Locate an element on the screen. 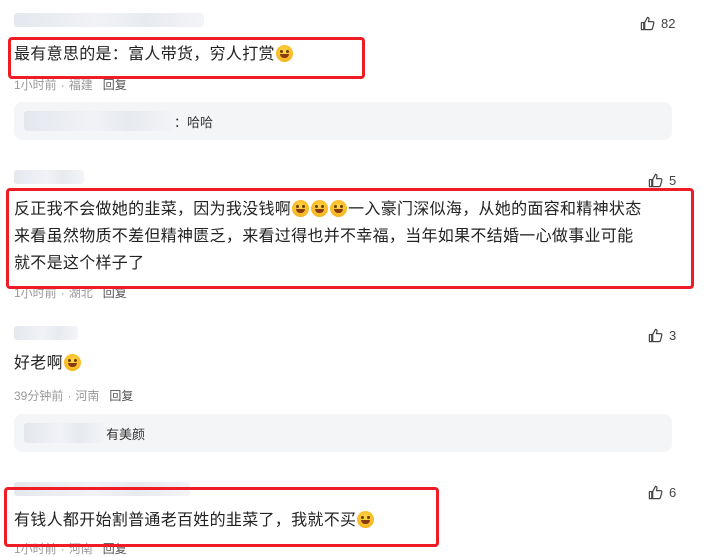  like-button: 5 is located at coordinates (662, 180).